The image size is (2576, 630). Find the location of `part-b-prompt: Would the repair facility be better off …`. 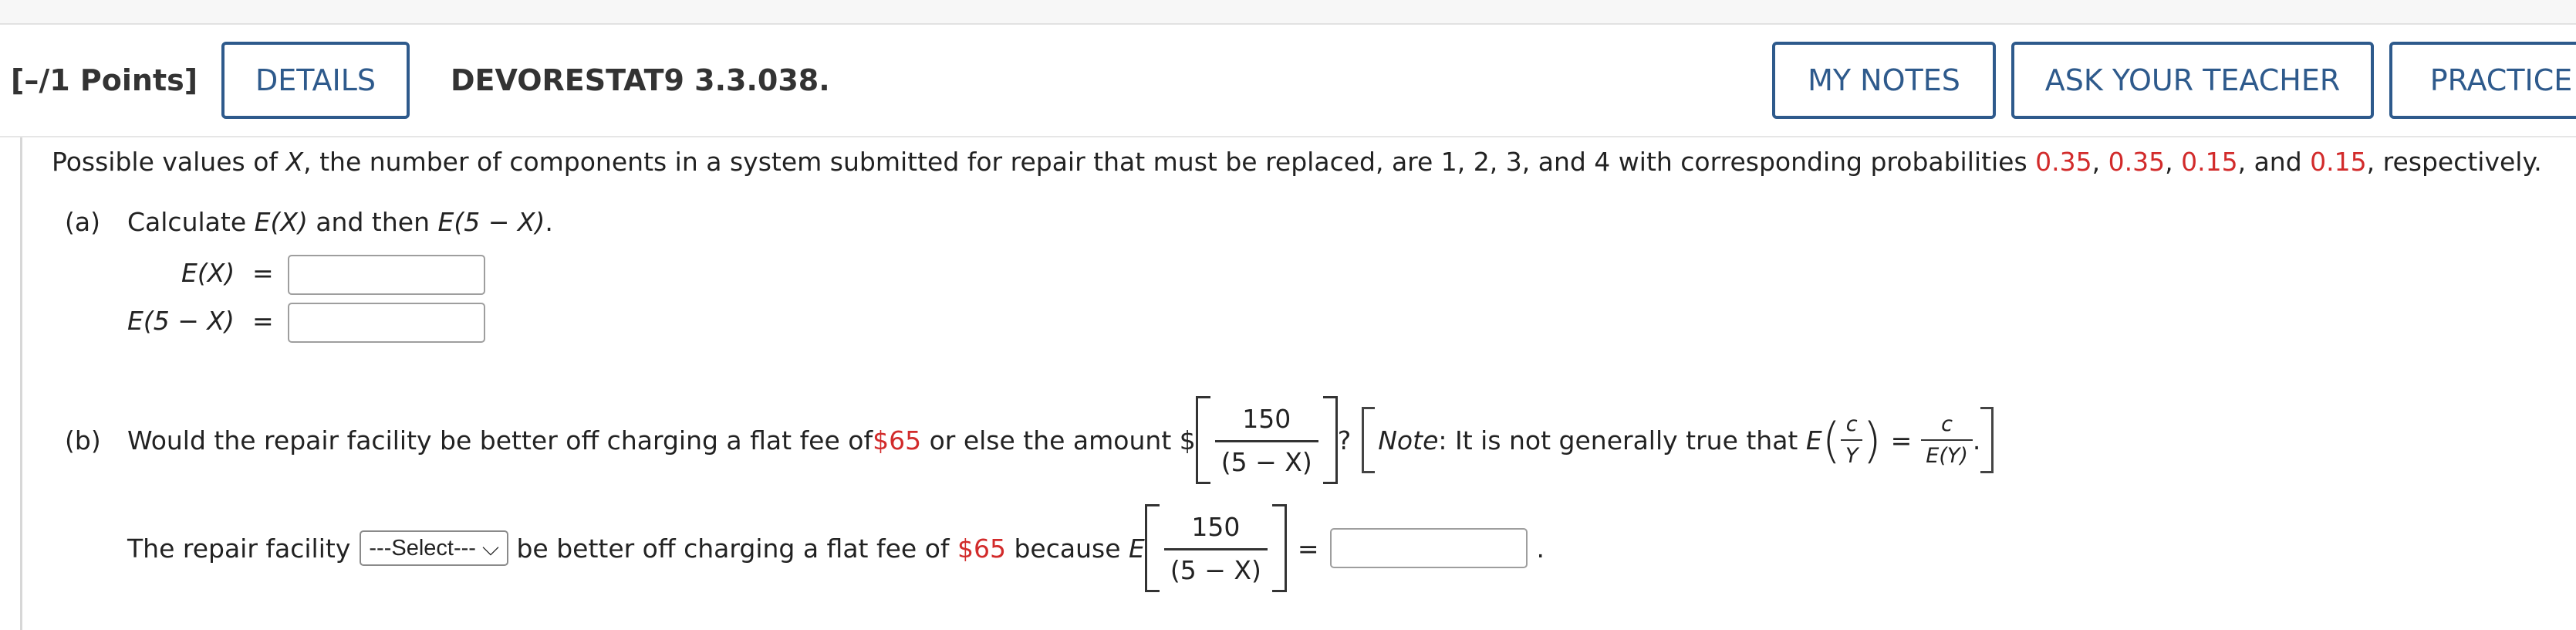

part-b-prompt: Would the repair facility be better off … is located at coordinates (1060, 440).